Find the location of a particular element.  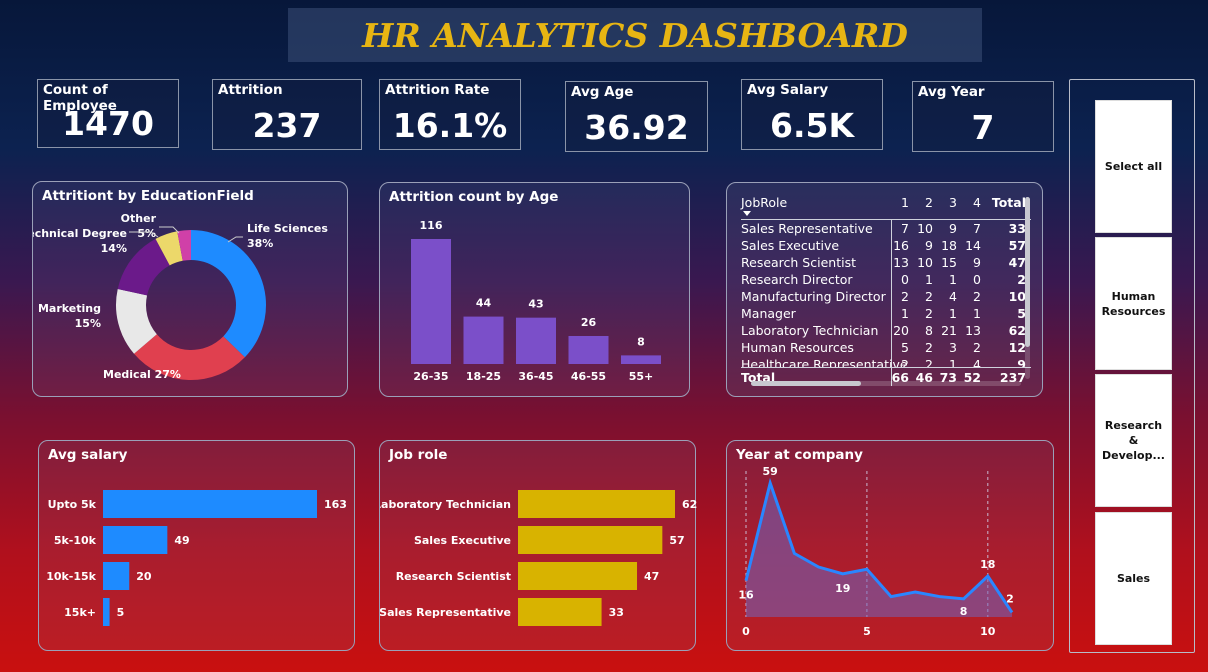

kpi-value: 36.92 is located at coordinates (636, 127).